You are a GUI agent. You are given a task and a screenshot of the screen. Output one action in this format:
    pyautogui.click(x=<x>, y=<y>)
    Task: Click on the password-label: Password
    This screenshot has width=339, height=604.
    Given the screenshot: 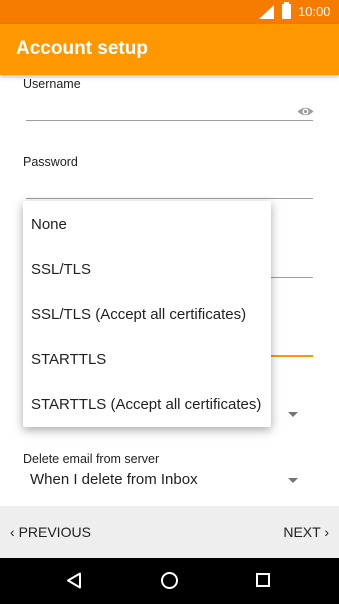 What is the action you would take?
    pyautogui.click(x=50, y=162)
    